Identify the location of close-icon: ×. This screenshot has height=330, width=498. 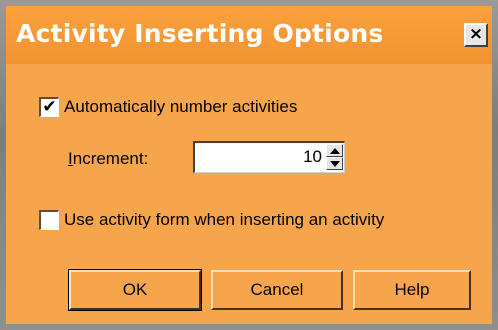
(476, 34).